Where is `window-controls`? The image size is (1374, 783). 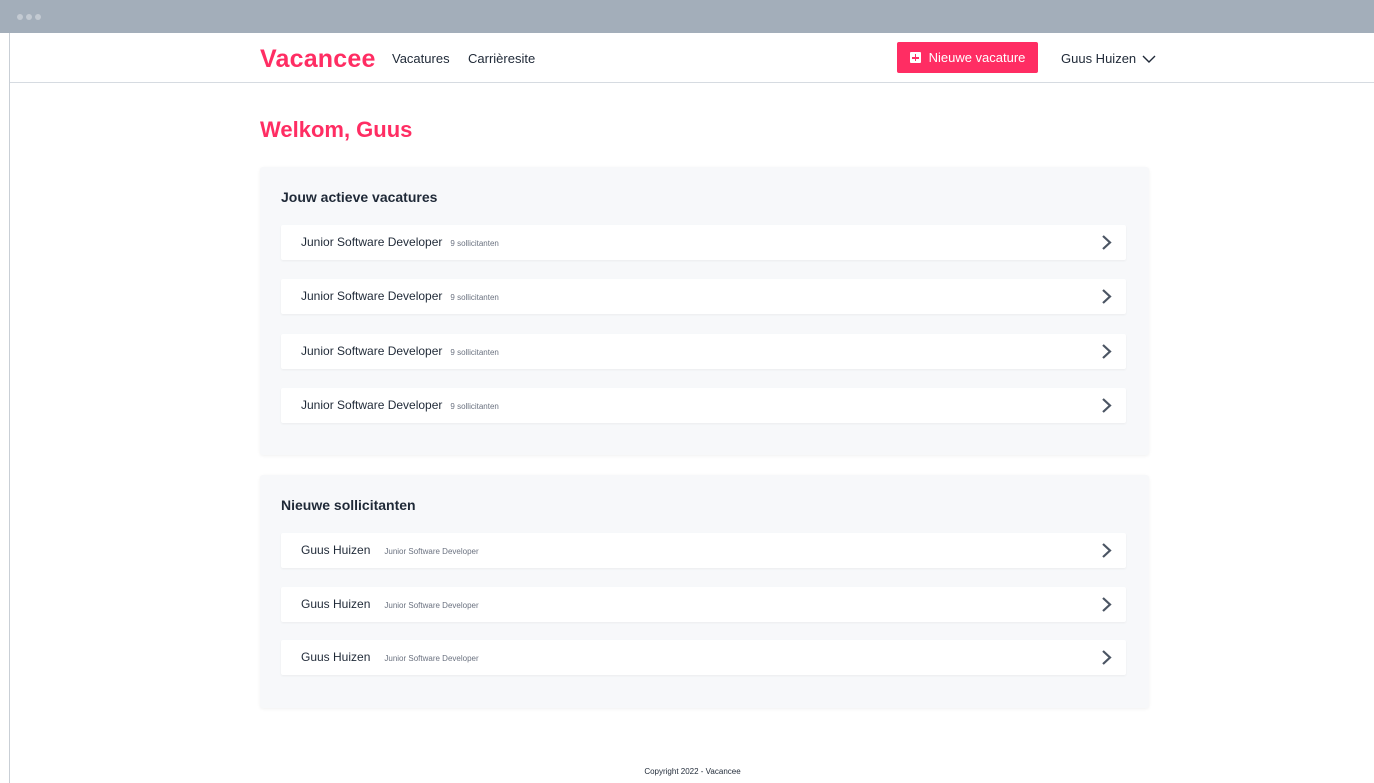
window-controls is located at coordinates (29, 17).